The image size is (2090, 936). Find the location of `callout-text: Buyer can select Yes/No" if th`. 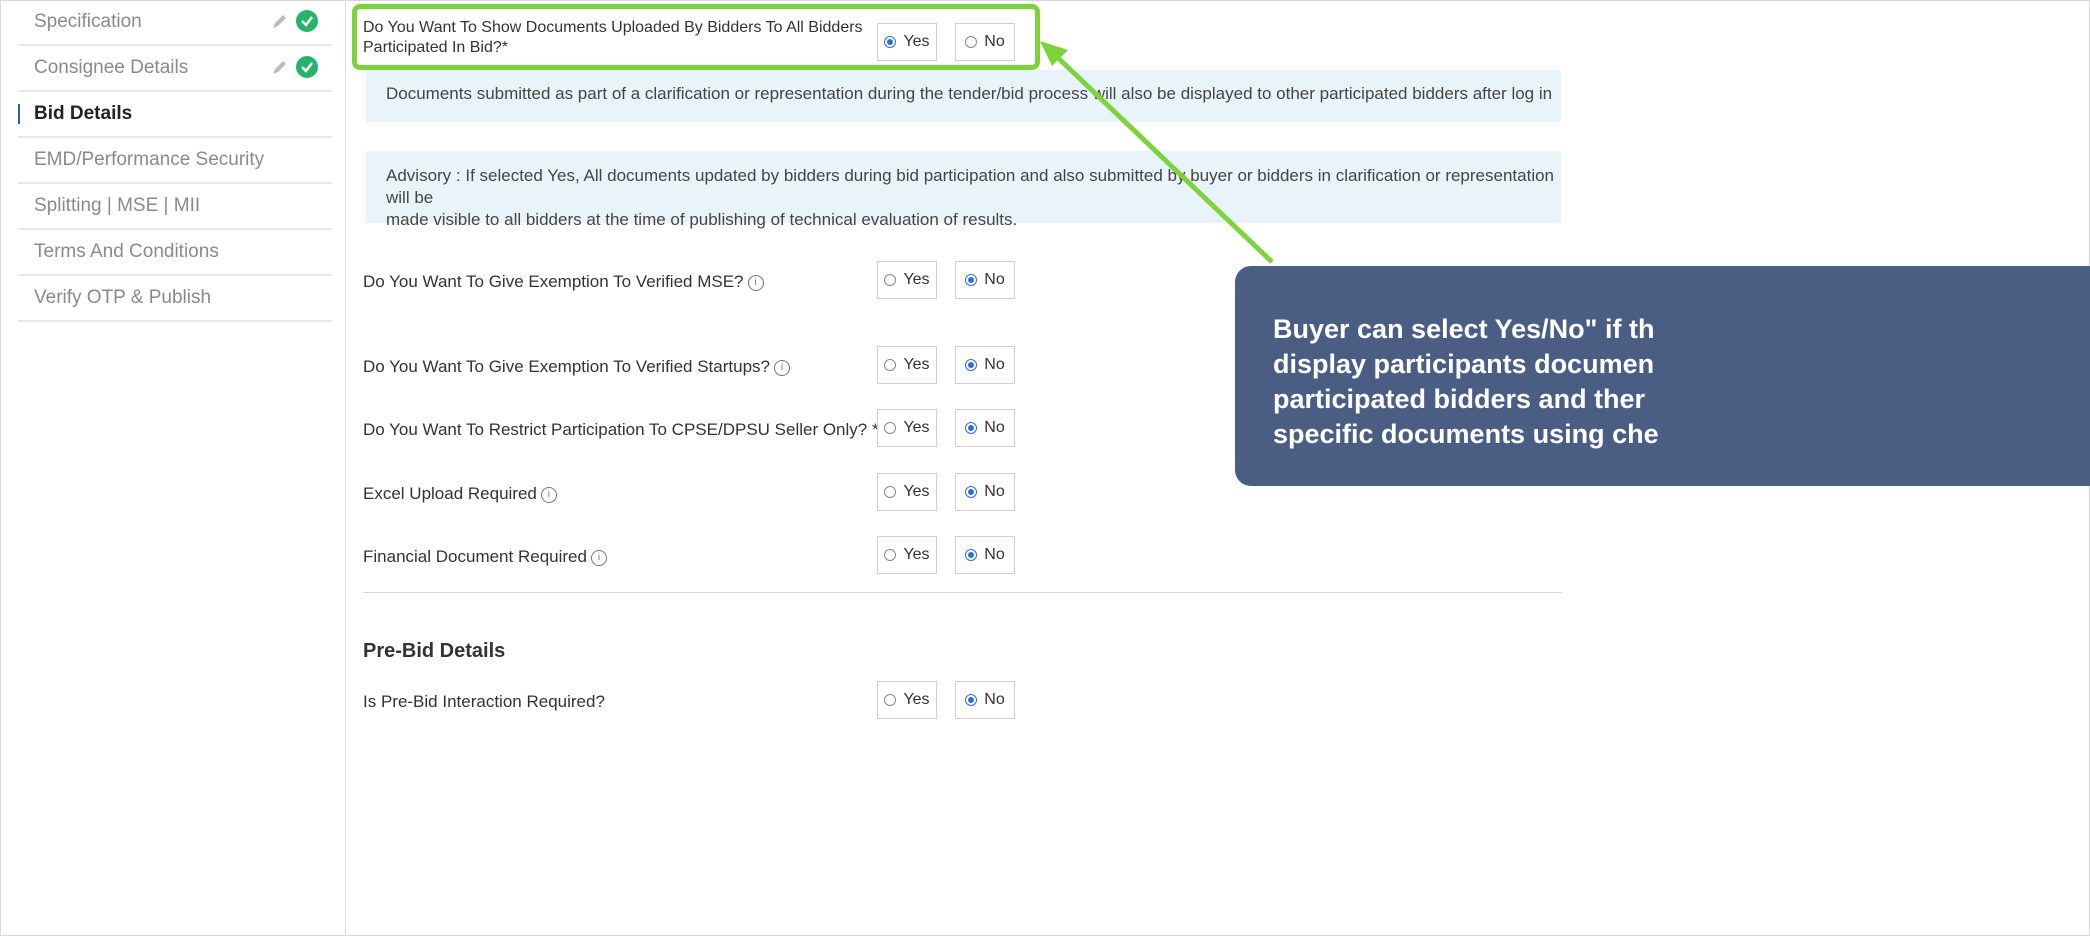

callout-text: Buyer can select Yes/No" if th is located at coordinates (1464, 329).